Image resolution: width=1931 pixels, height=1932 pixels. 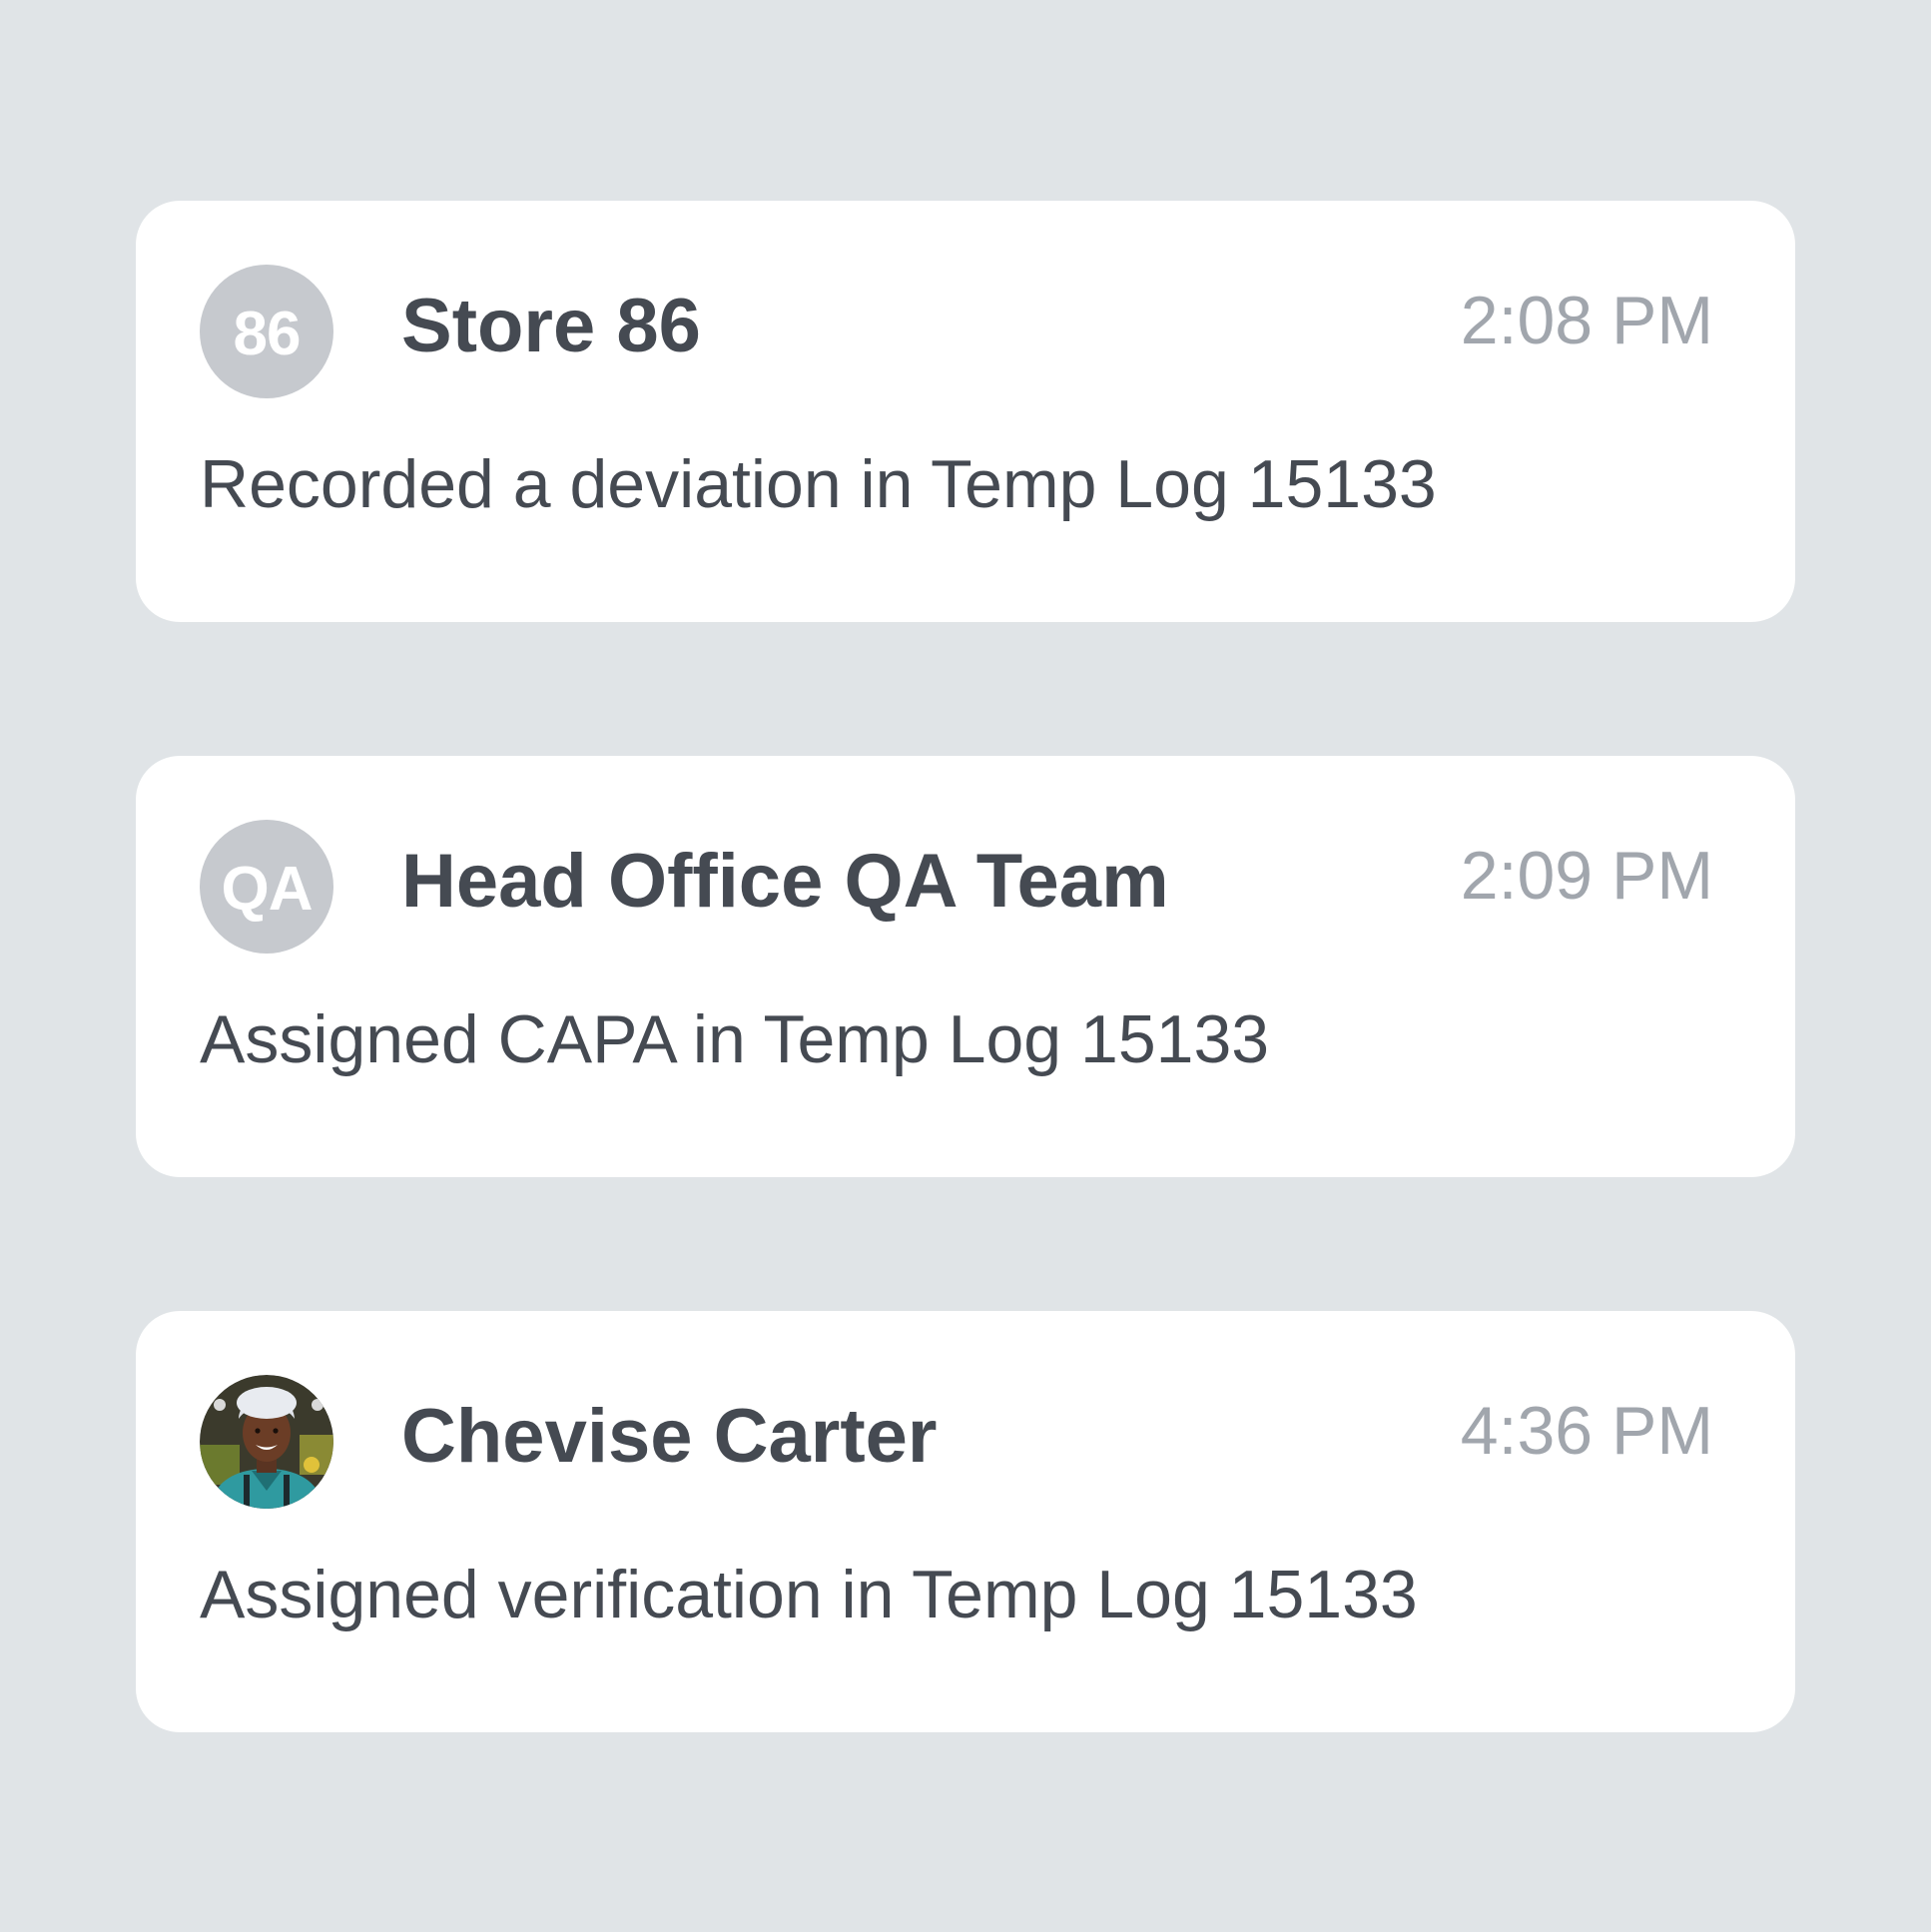 What do you see at coordinates (818, 484) in the screenshot?
I see `activity-message: Recorded a deviation in Temp Log 15133` at bounding box center [818, 484].